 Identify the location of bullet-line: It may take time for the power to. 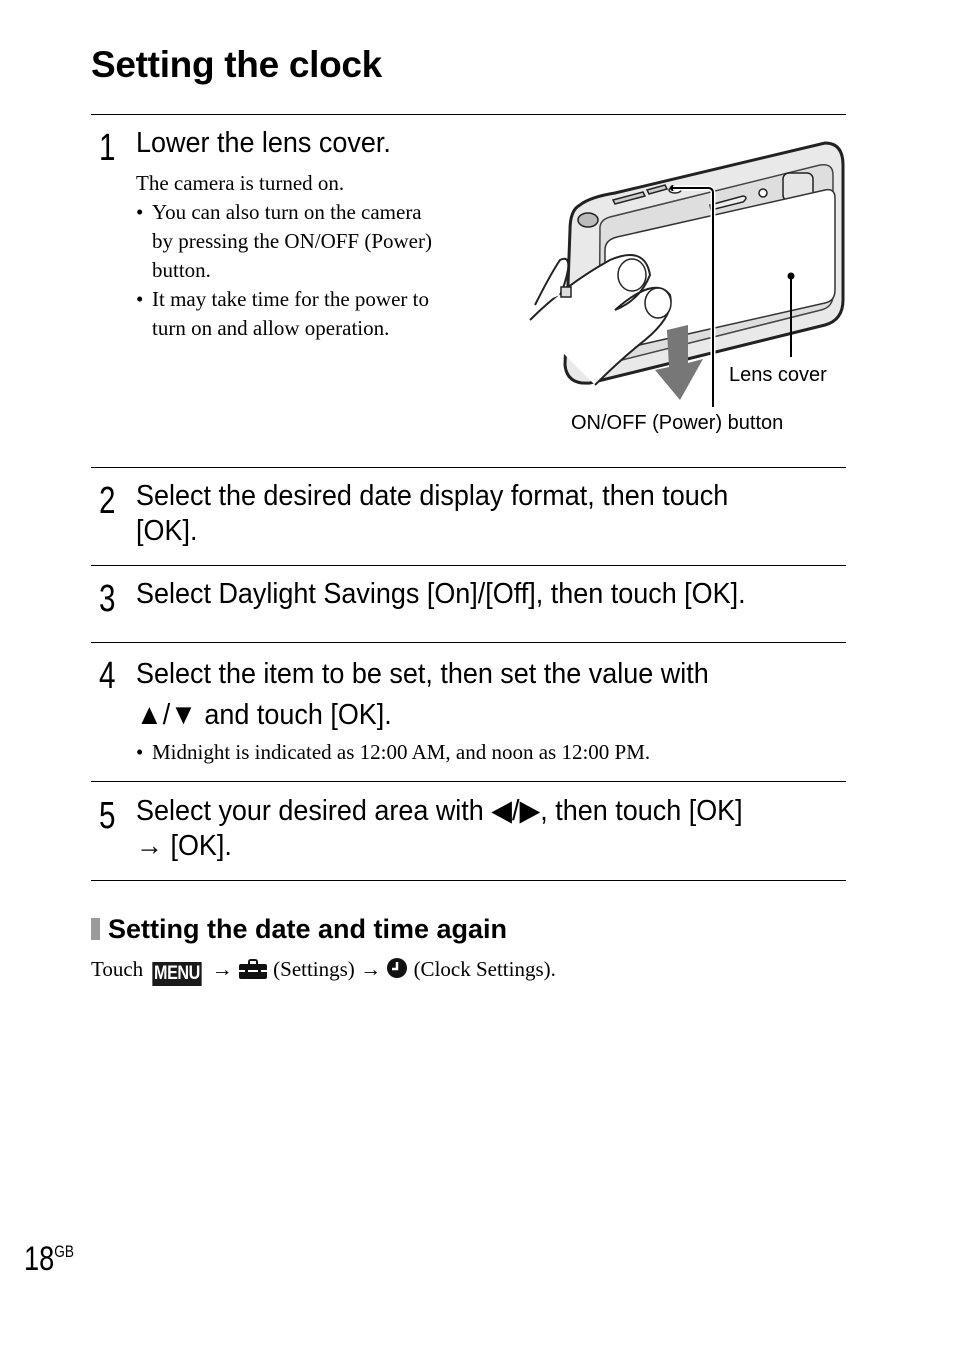
(290, 299).